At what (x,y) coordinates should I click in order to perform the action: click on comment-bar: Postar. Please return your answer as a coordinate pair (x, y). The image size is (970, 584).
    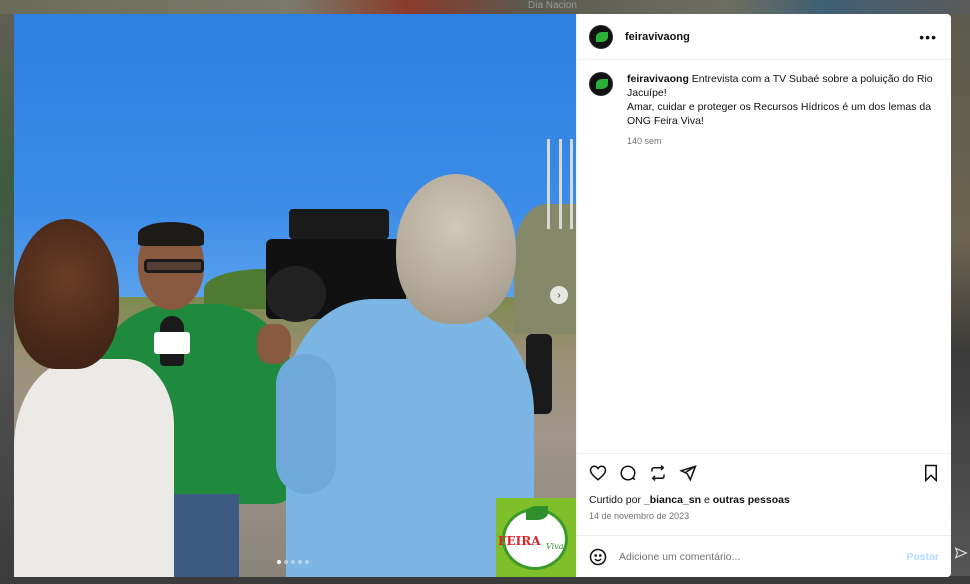
    Looking at the image, I should click on (764, 556).